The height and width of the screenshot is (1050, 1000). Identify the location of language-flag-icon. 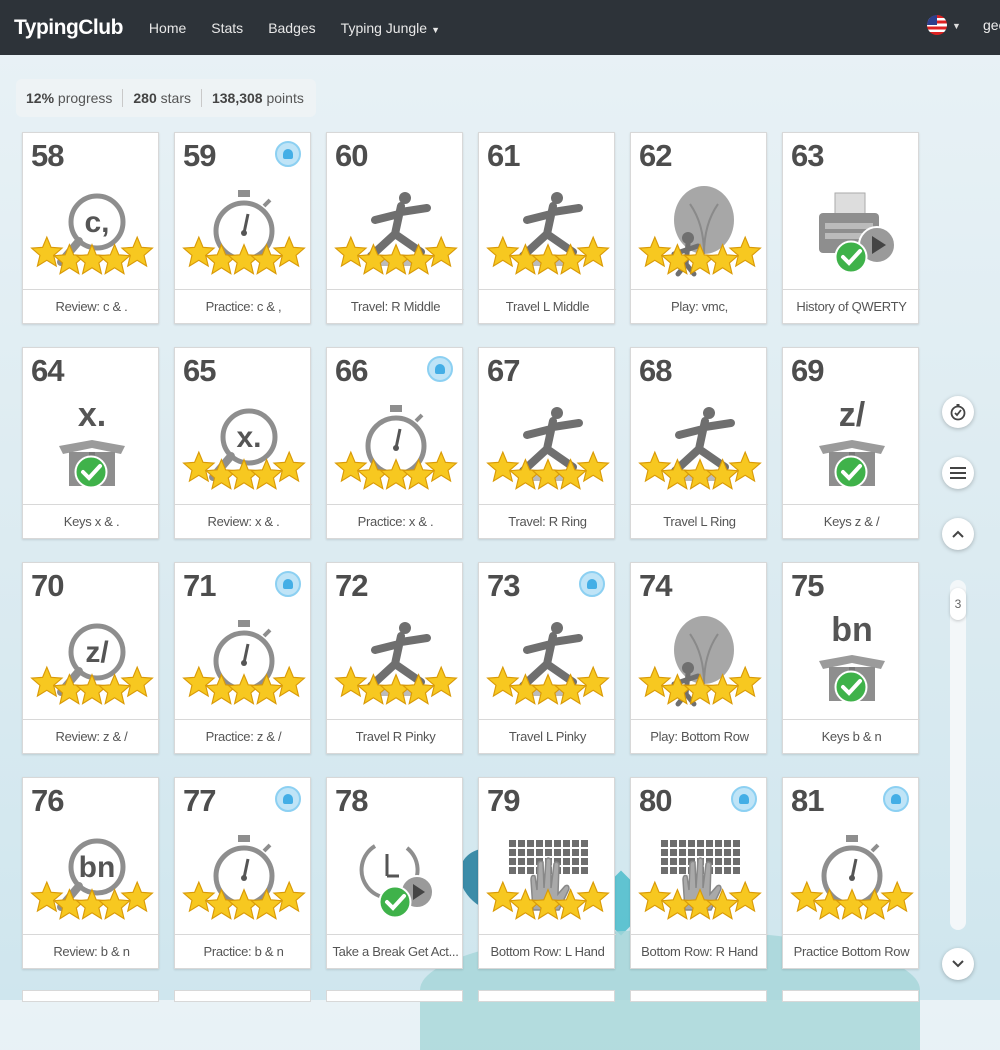
(937, 25).